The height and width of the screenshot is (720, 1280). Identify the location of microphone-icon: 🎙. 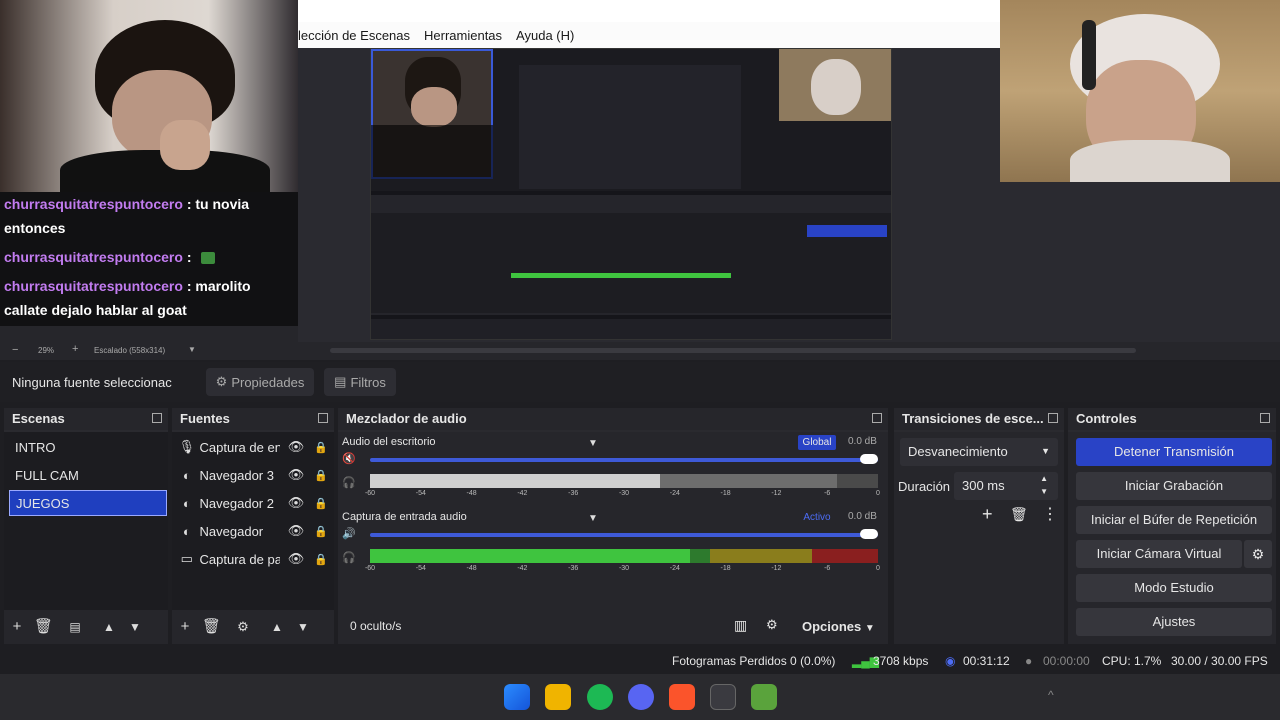
(187, 446).